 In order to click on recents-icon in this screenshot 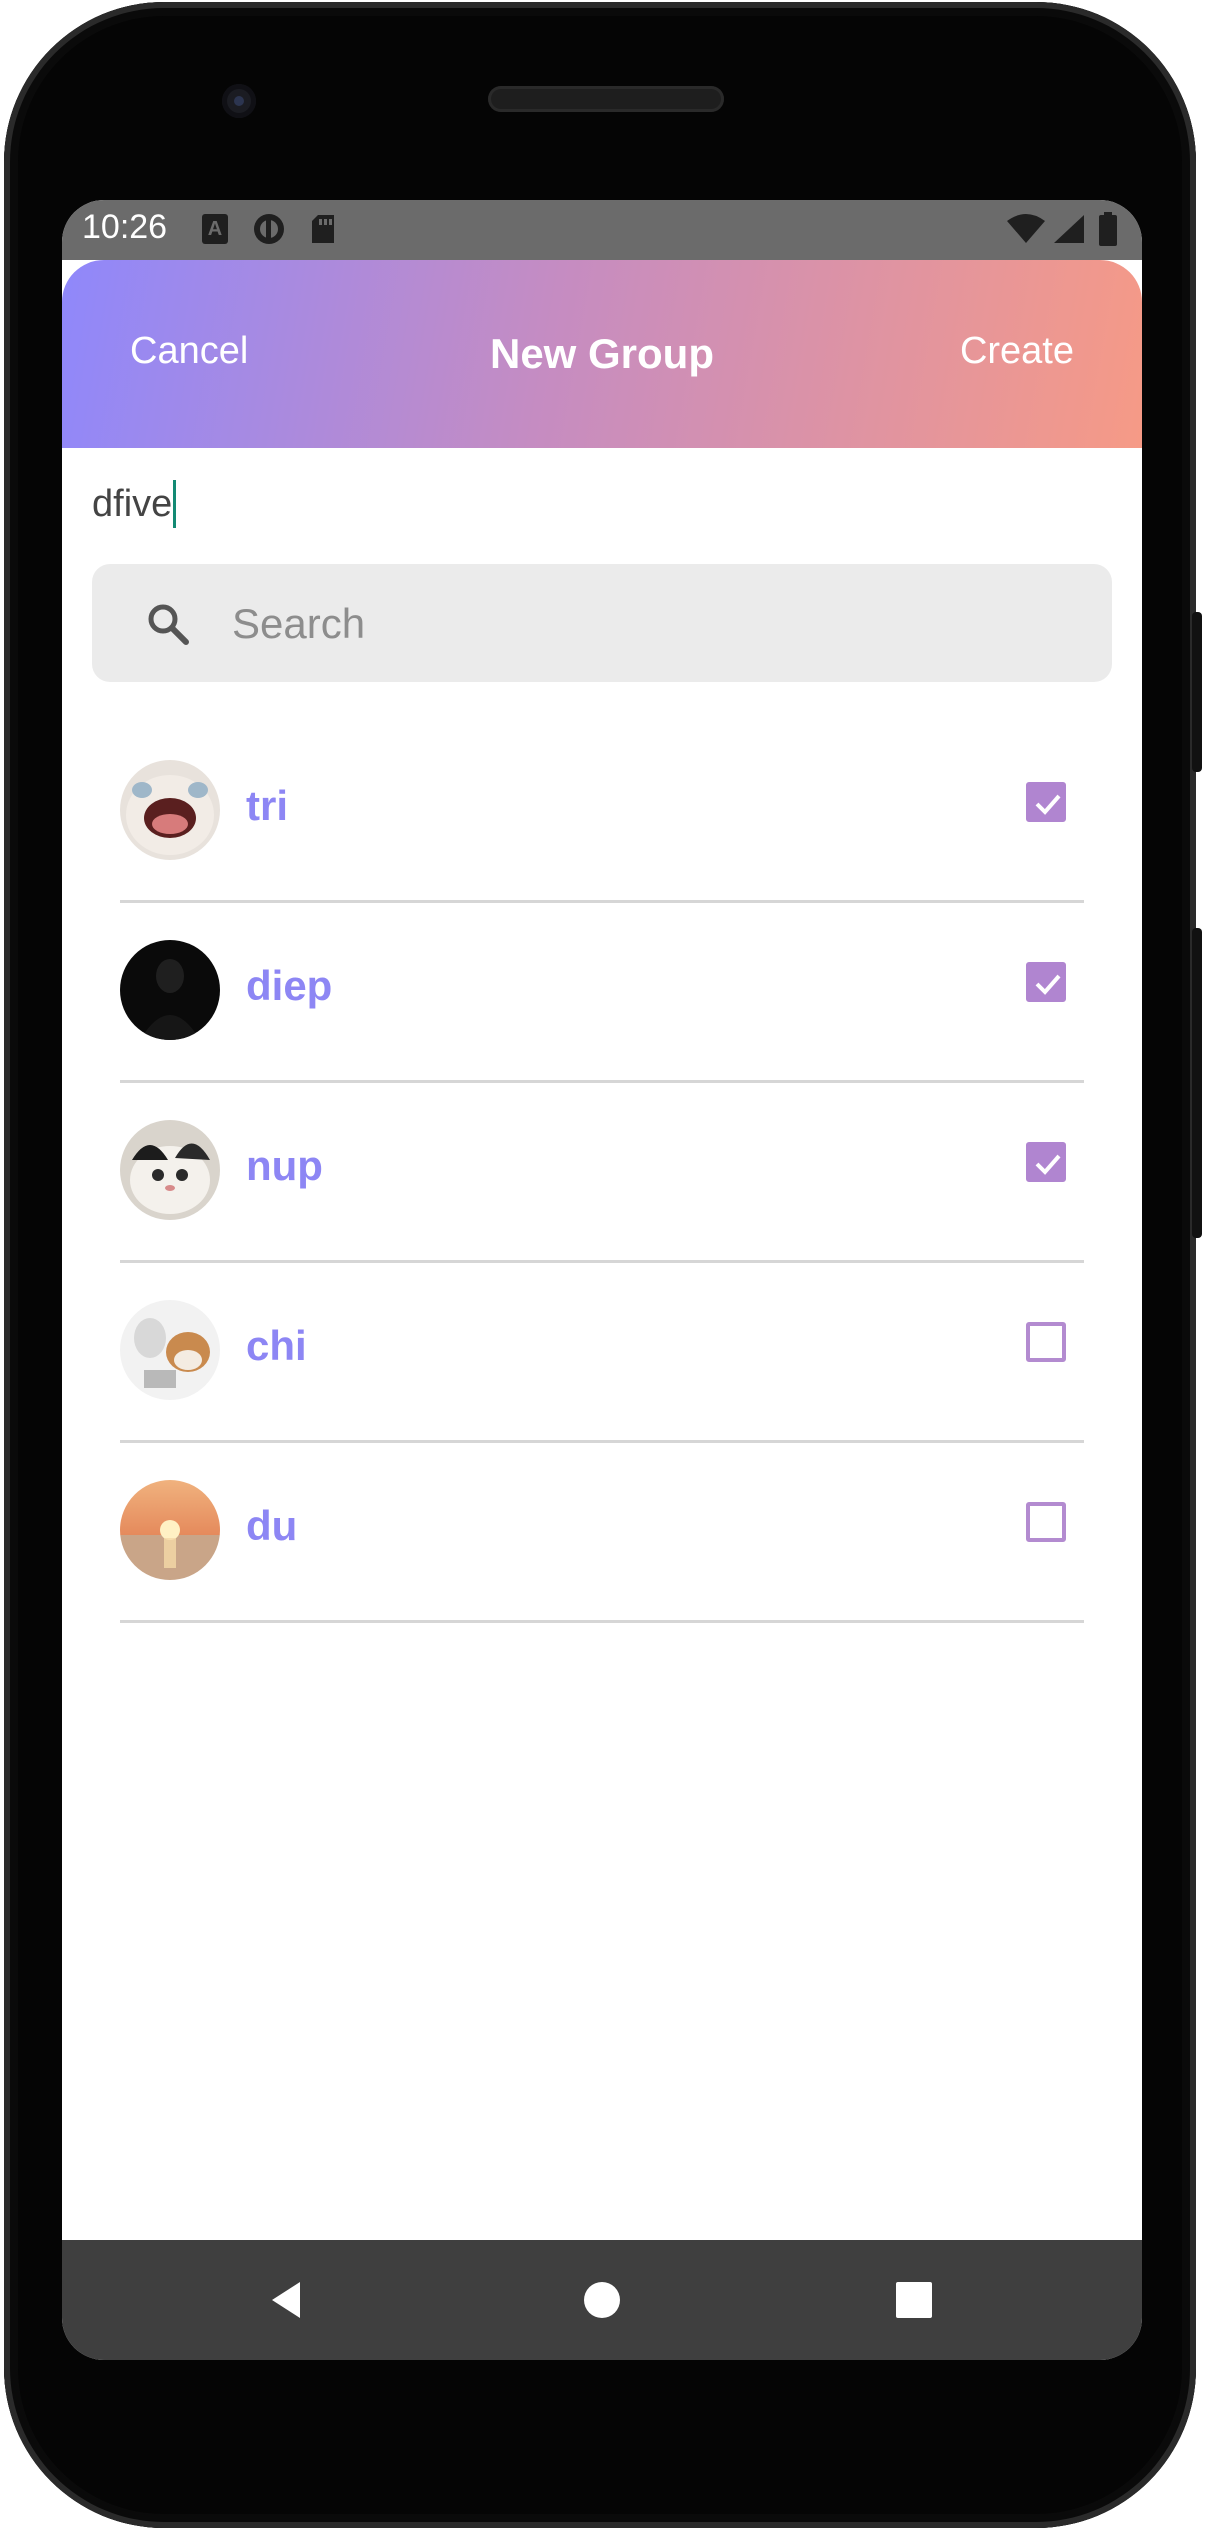, I will do `click(914, 2300)`.